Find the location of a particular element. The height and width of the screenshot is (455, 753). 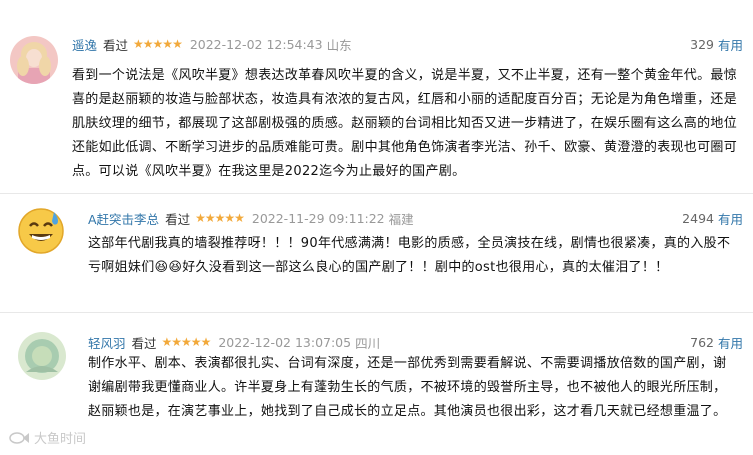

helpful-vote: 762 有用 is located at coordinates (716, 342).